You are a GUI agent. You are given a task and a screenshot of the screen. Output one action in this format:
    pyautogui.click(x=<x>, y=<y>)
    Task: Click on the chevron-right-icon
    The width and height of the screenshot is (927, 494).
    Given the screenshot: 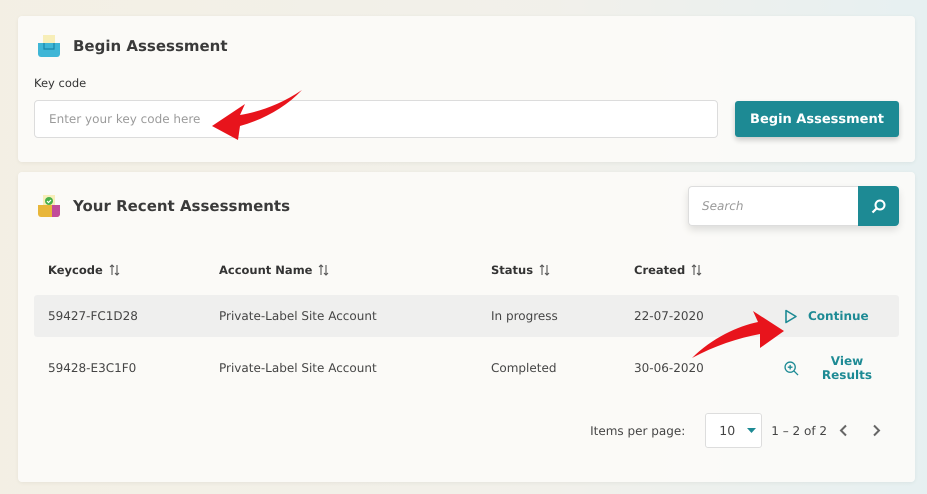 What is the action you would take?
    pyautogui.click(x=876, y=430)
    